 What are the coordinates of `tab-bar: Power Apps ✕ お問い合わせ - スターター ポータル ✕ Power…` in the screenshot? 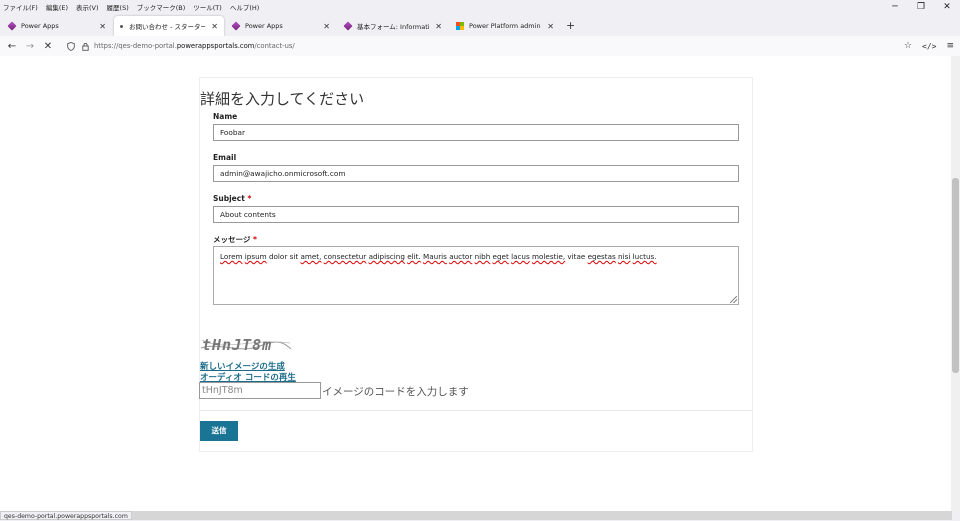 It's located at (480, 25).